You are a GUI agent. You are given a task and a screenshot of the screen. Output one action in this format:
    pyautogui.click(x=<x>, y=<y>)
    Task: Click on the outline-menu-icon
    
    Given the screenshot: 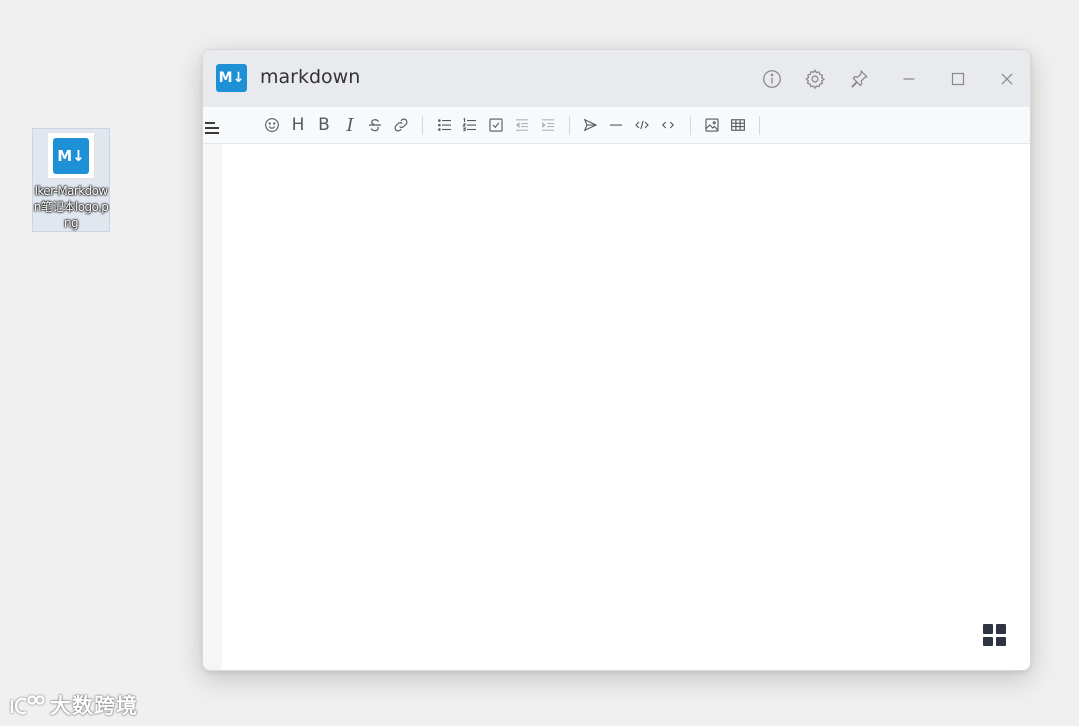 What is the action you would take?
    pyautogui.click(x=212, y=128)
    